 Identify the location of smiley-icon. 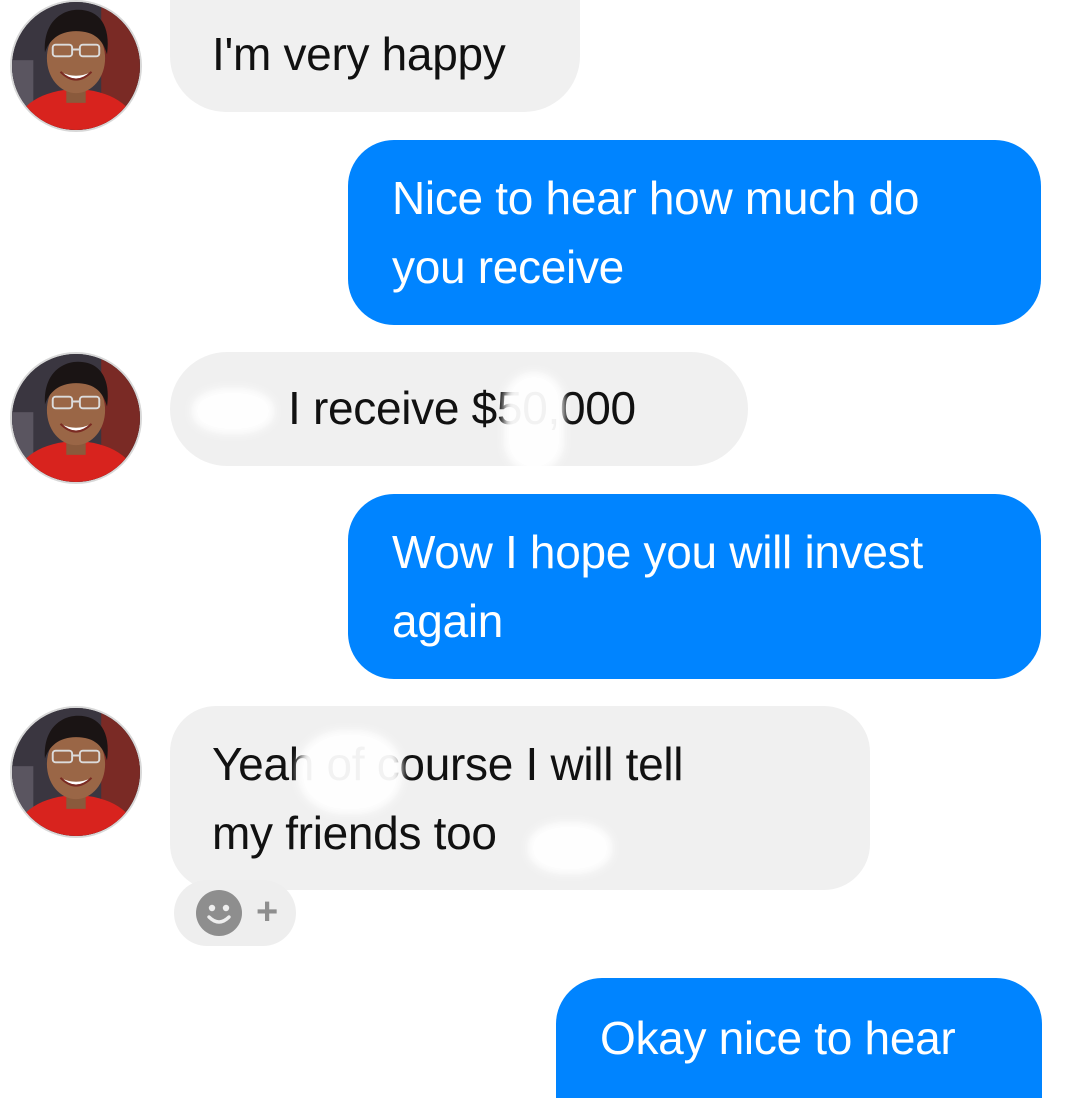
(219, 913).